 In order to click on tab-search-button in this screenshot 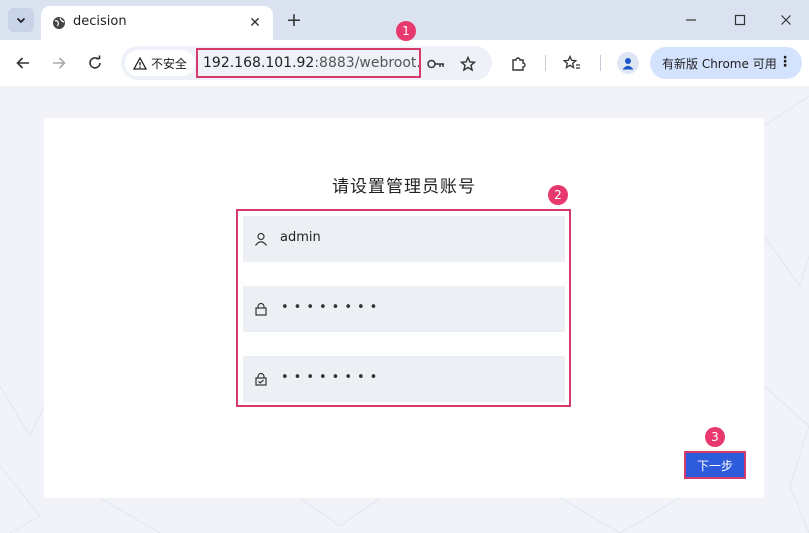, I will do `click(21, 20)`.